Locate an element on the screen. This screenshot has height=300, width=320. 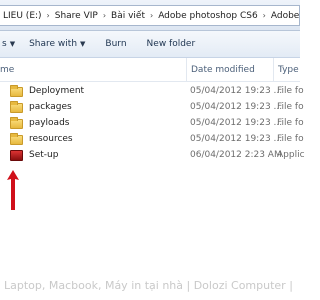
new-folder-label: New folder is located at coordinates (171, 44).